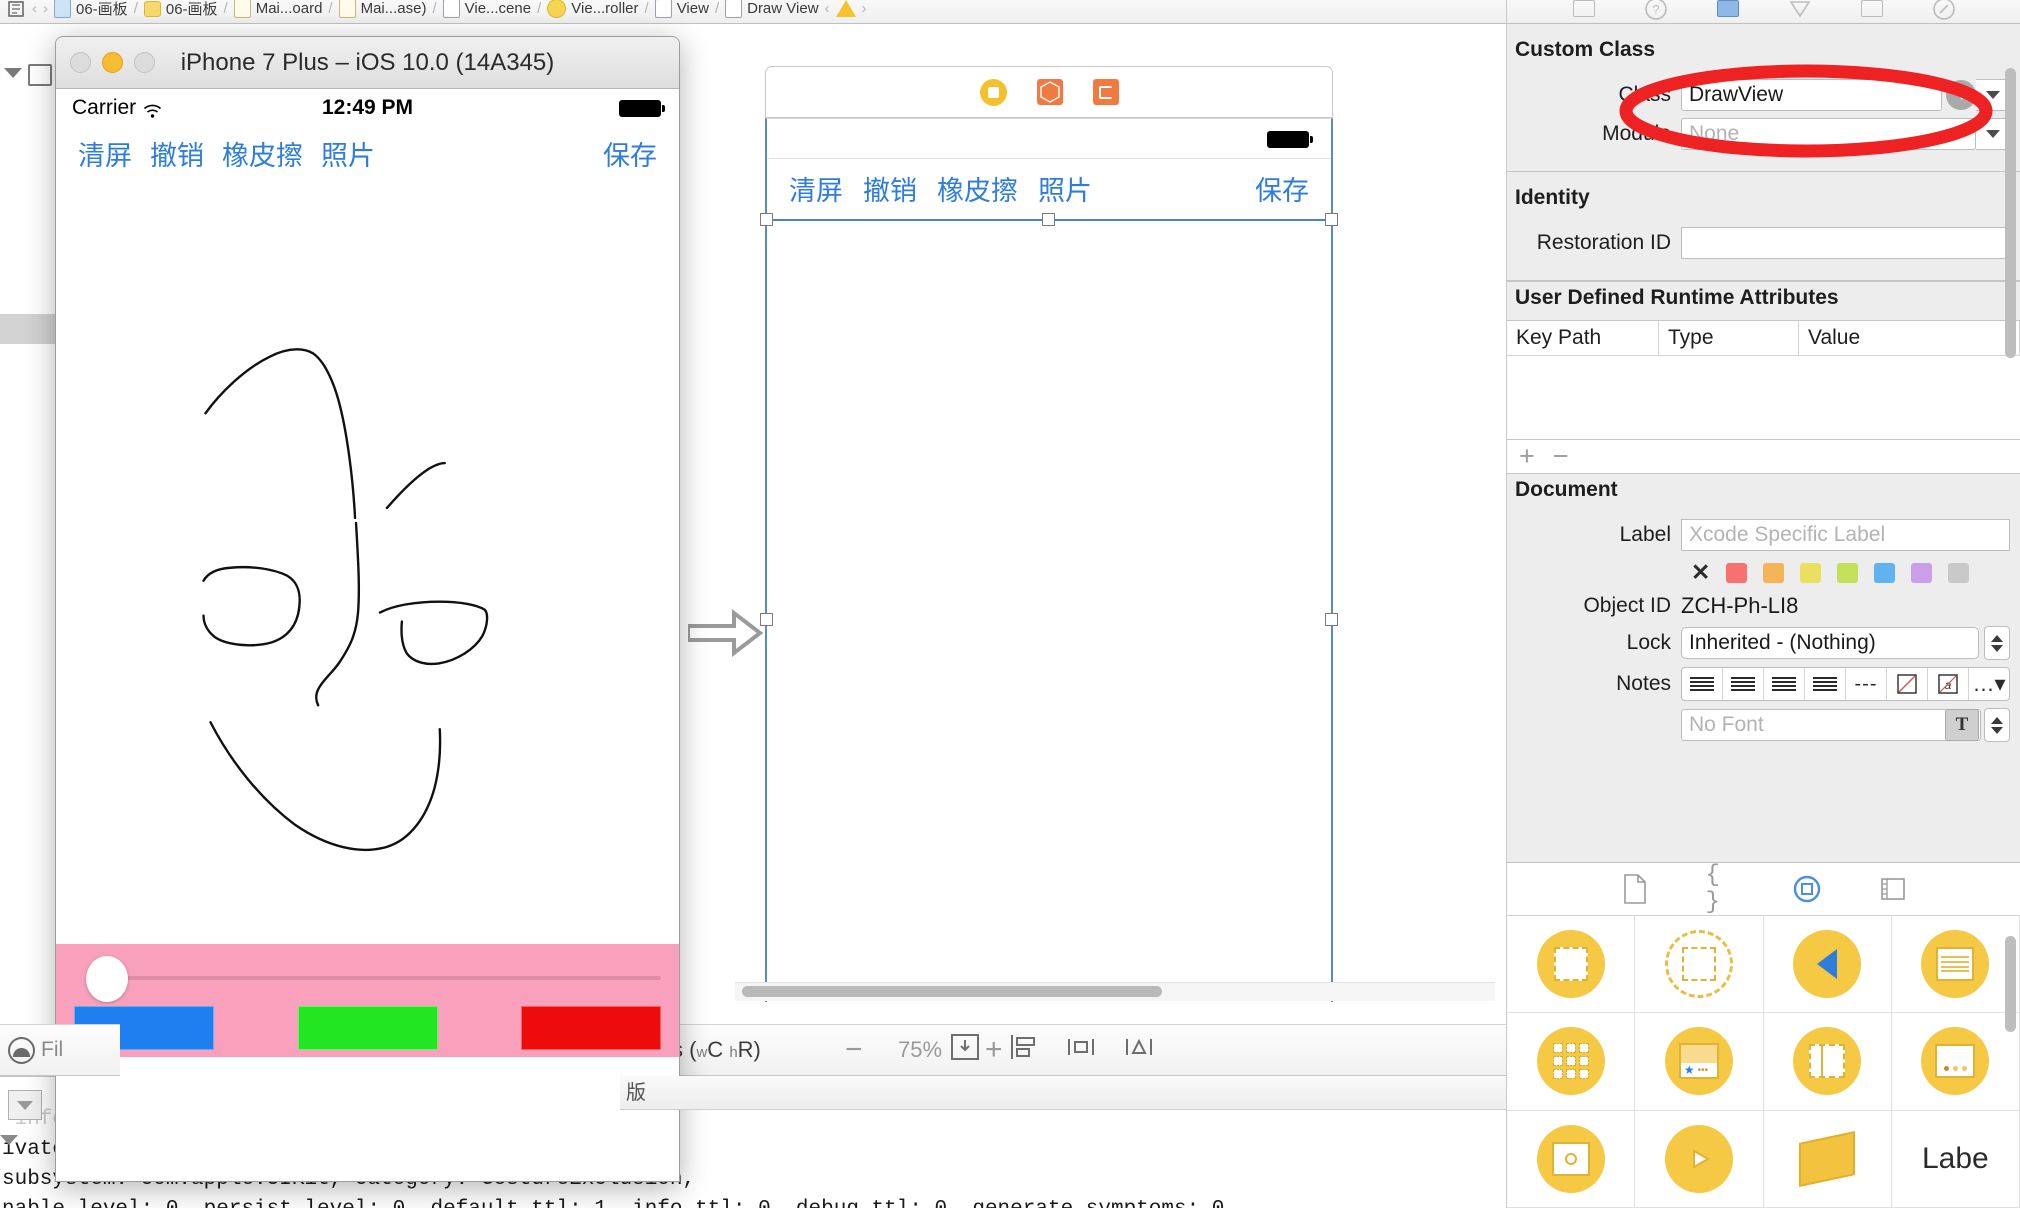  I want to click on library-item-table-view, so click(1955, 965).